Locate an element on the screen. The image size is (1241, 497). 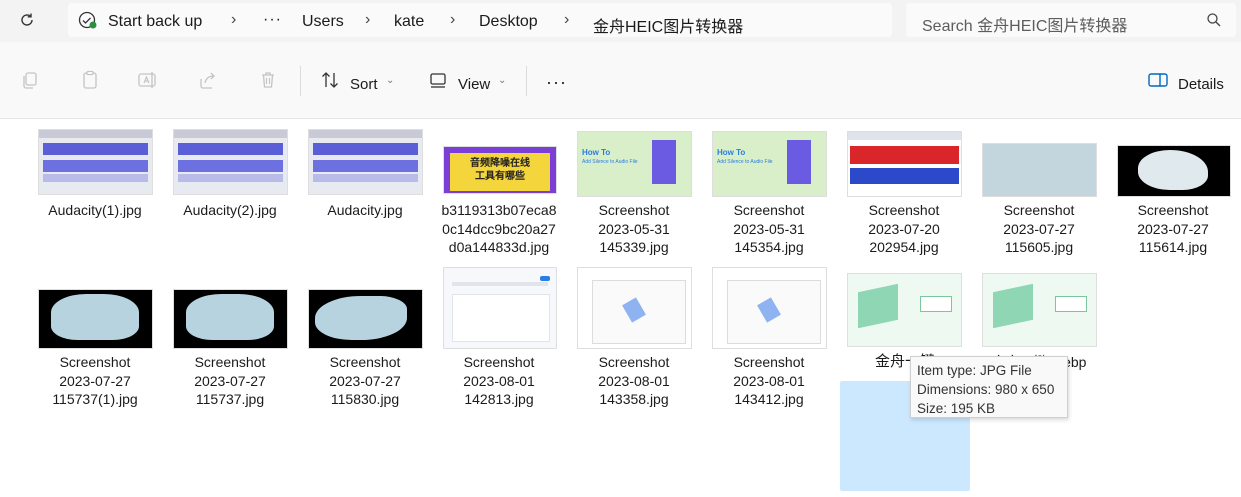
banner-line-2: 工具有哪些 is located at coordinates (500, 176).